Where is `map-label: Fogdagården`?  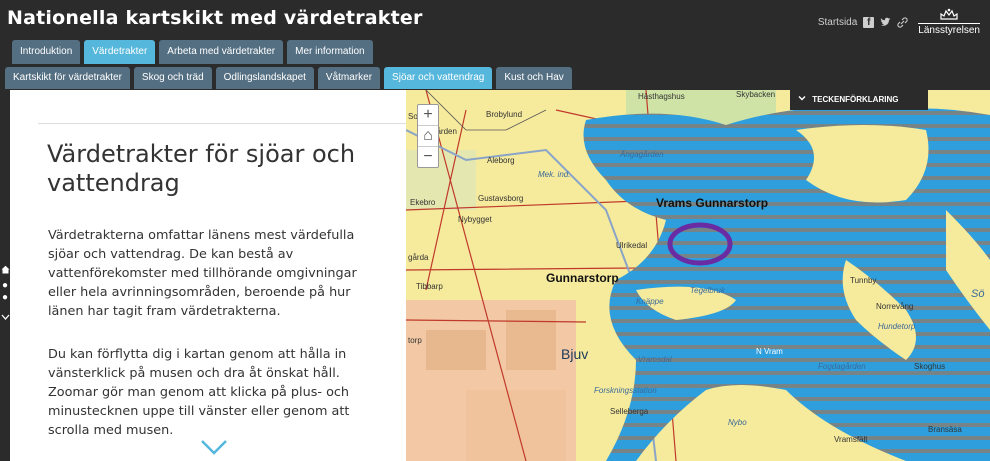 map-label: Fogdagården is located at coordinates (842, 366).